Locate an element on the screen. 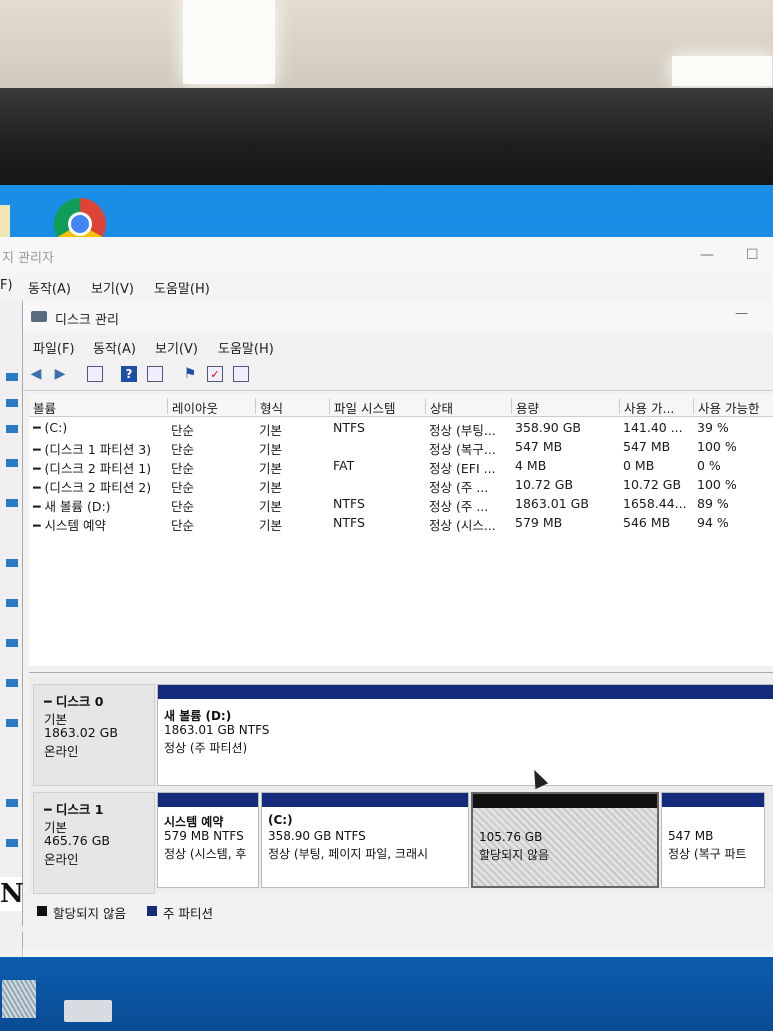 This screenshot has width=773, height=1031. volume-cell: 10.72 GB is located at coordinates (544, 484).